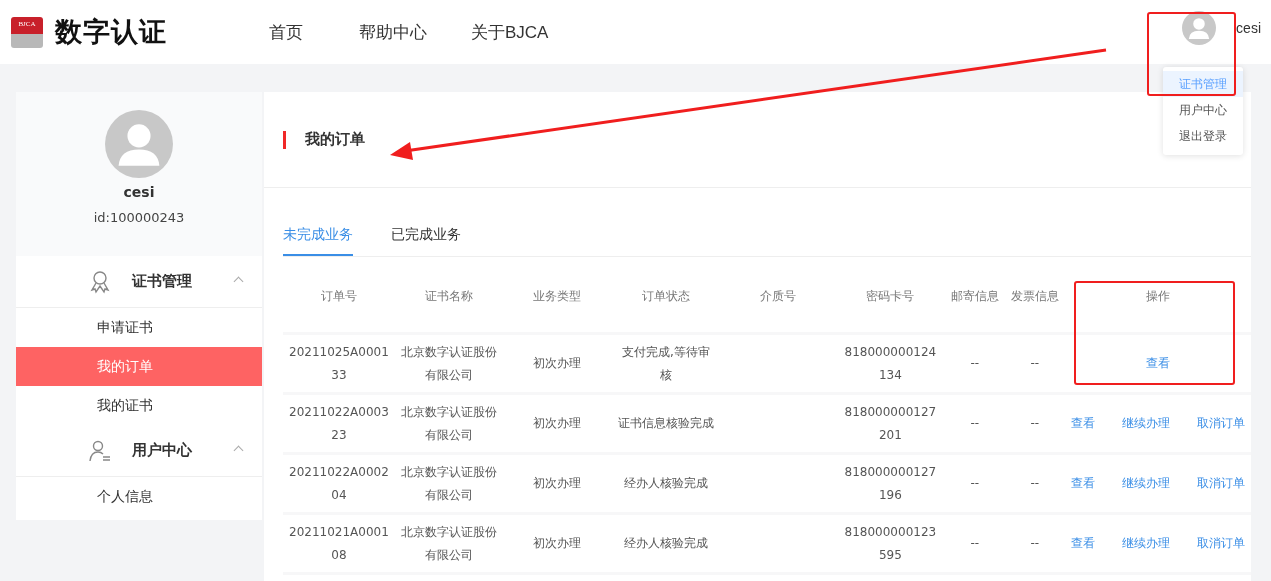 This screenshot has height=581, width=1271. What do you see at coordinates (139, 405) in the screenshot?
I see `sidebar-item: 我的证书` at bounding box center [139, 405].